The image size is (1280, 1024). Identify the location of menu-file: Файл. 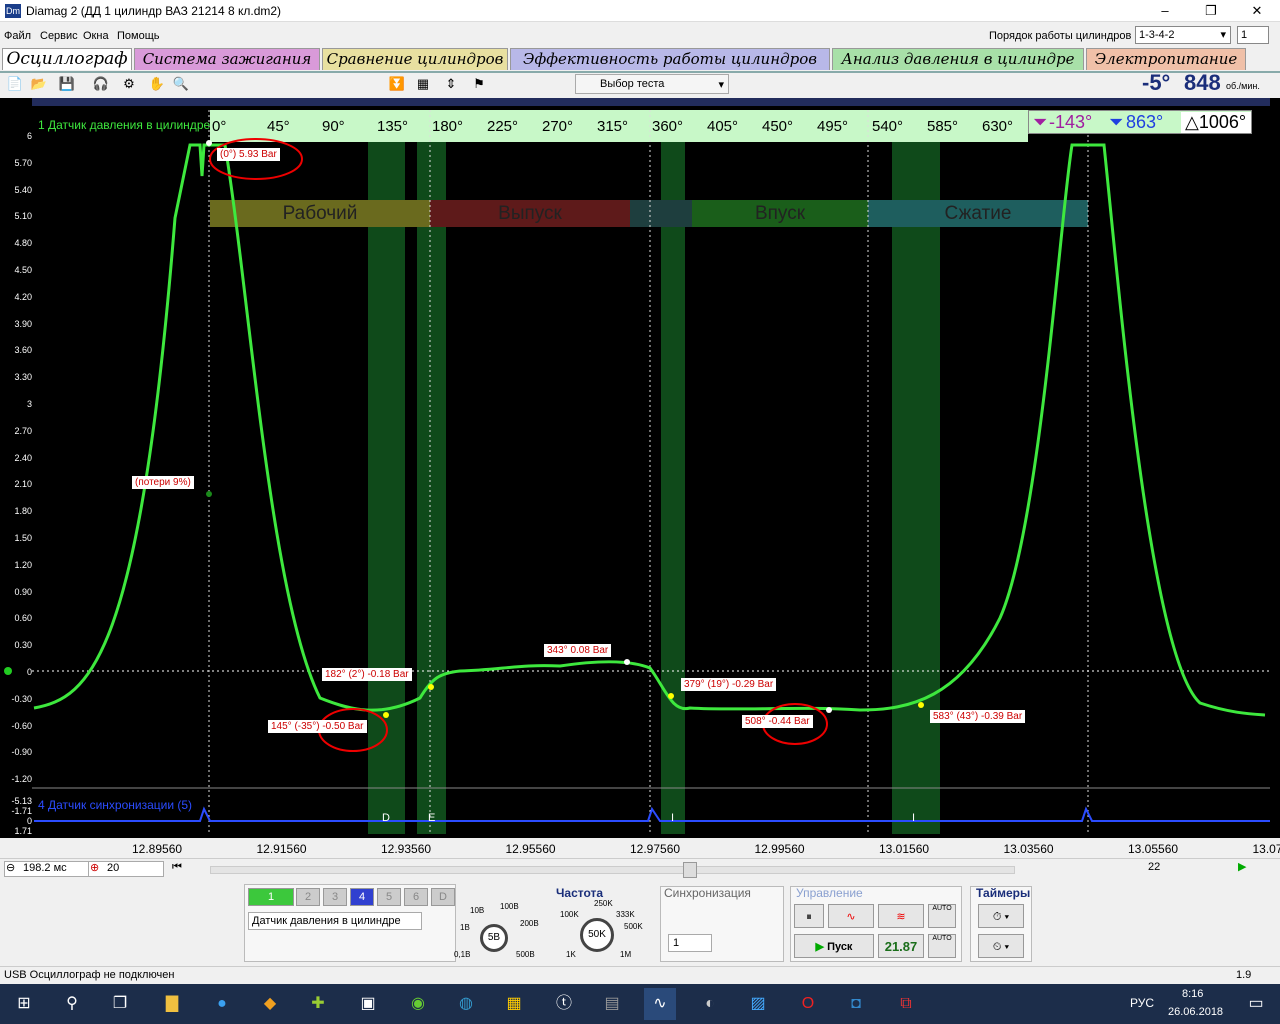
(17, 36).